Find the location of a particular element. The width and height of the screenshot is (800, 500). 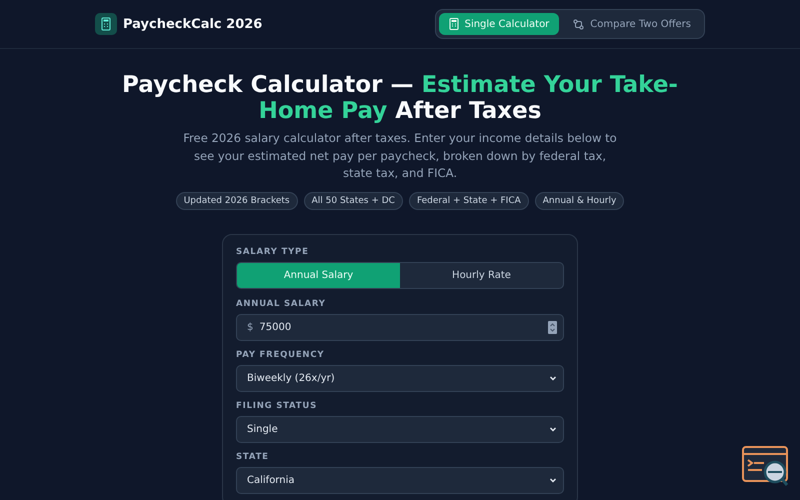

select-field: California is located at coordinates (400, 480).